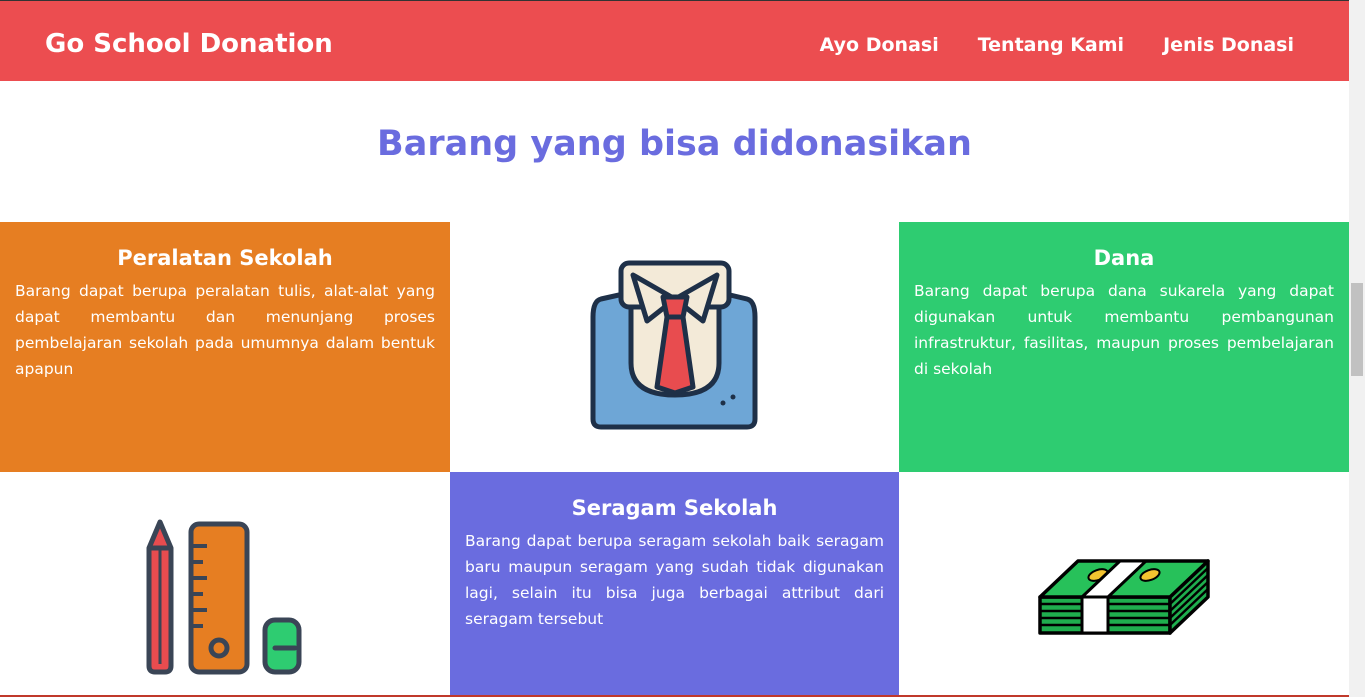  I want to click on nav-links: Ayo Donasi Tentang Kami Jenis Donasi, so click(1057, 45).